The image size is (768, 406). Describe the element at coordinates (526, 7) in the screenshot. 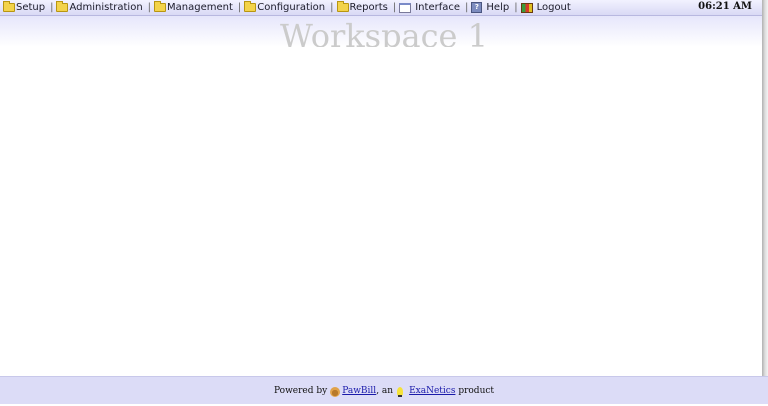

I see `logout-icon` at that location.